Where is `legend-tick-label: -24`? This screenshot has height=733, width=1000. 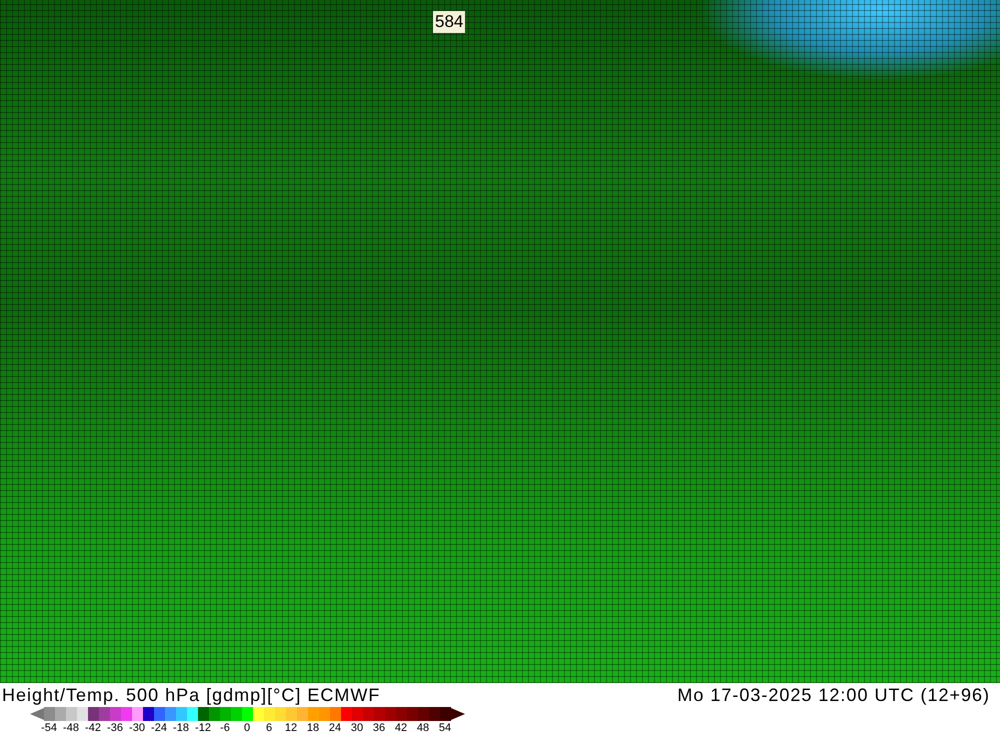 legend-tick-label: -24 is located at coordinates (159, 727).